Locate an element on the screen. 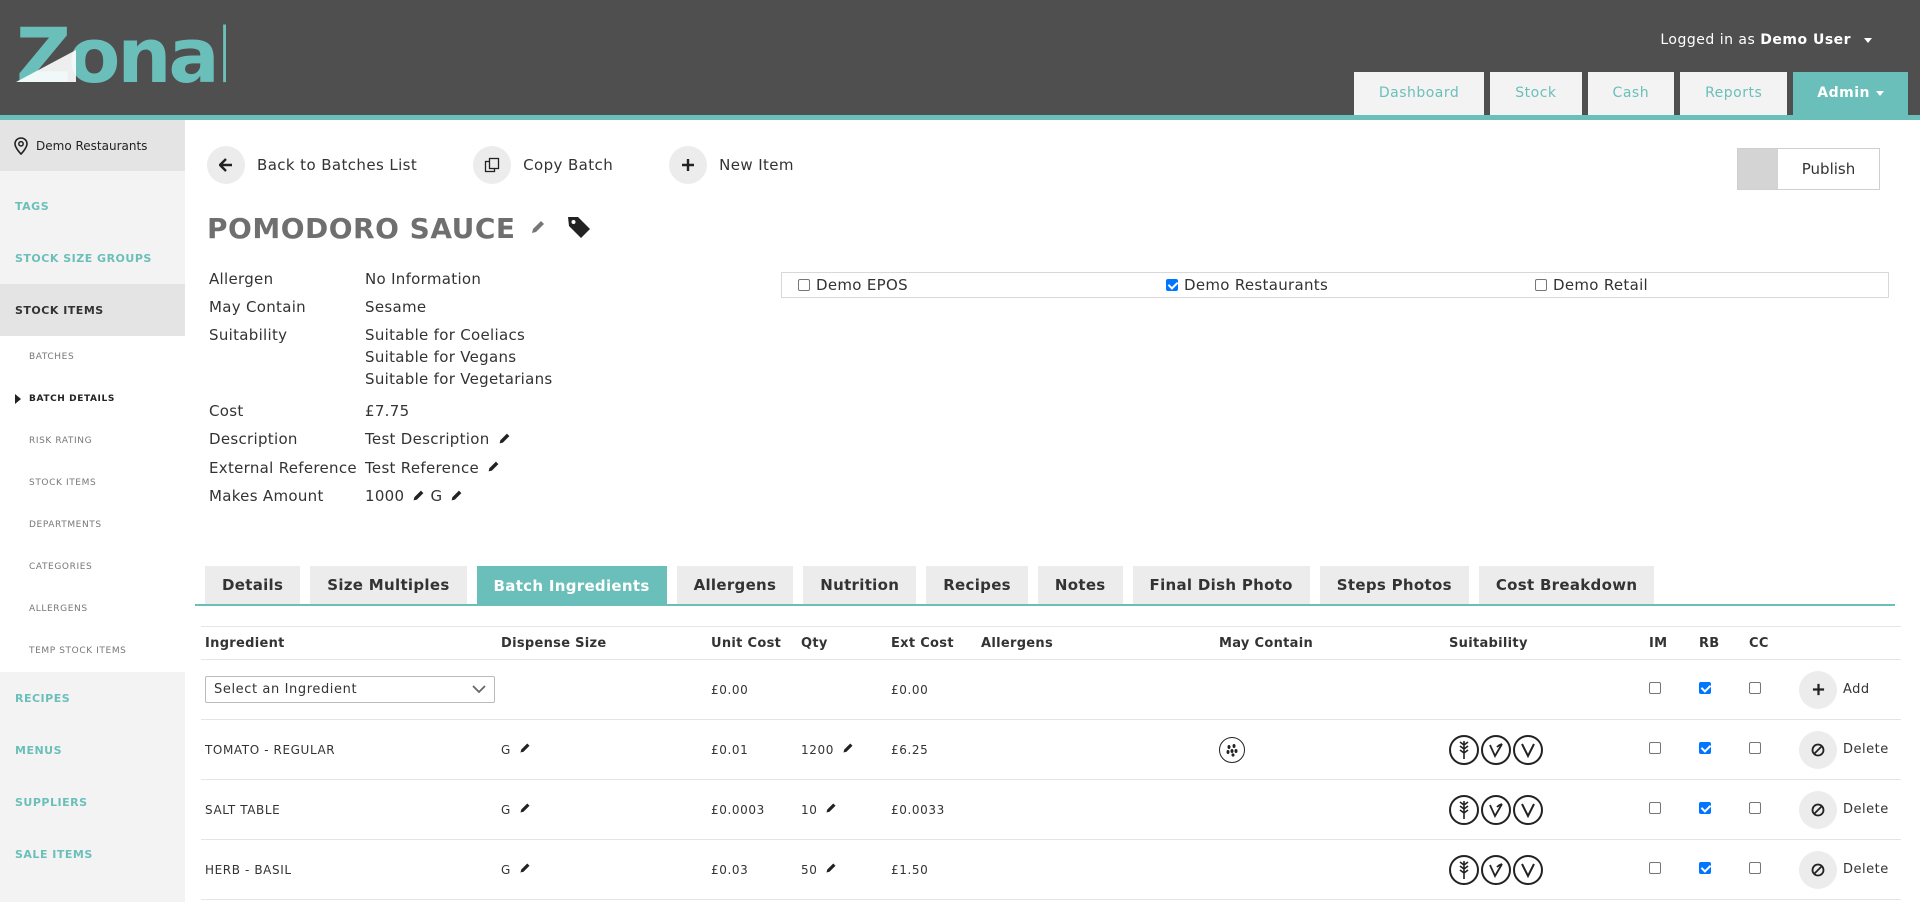 The image size is (1920, 902). tab-recipes: Recipes is located at coordinates (977, 585).